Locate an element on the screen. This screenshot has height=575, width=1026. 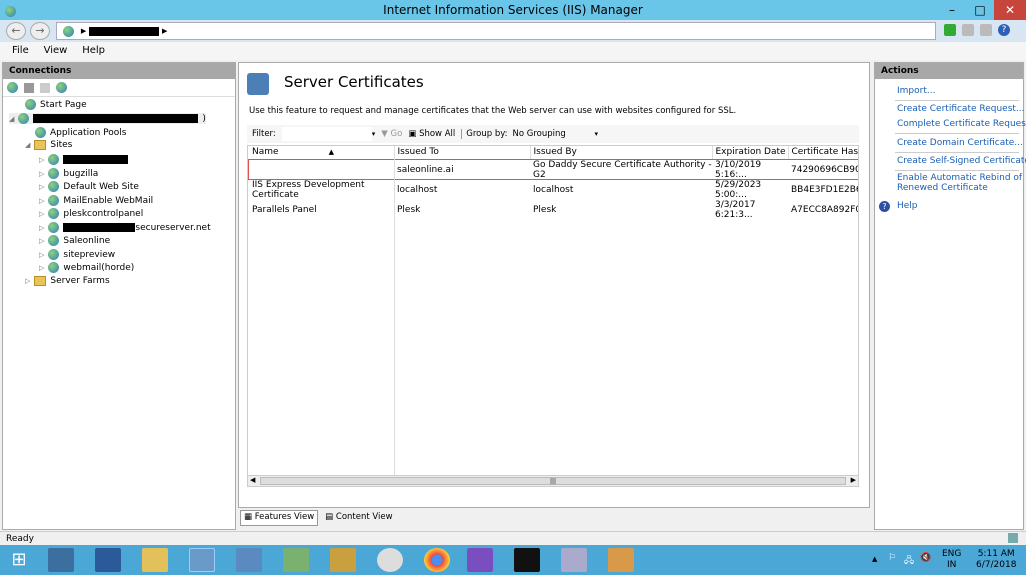
server-manager-icon is located at coordinates (61, 560).